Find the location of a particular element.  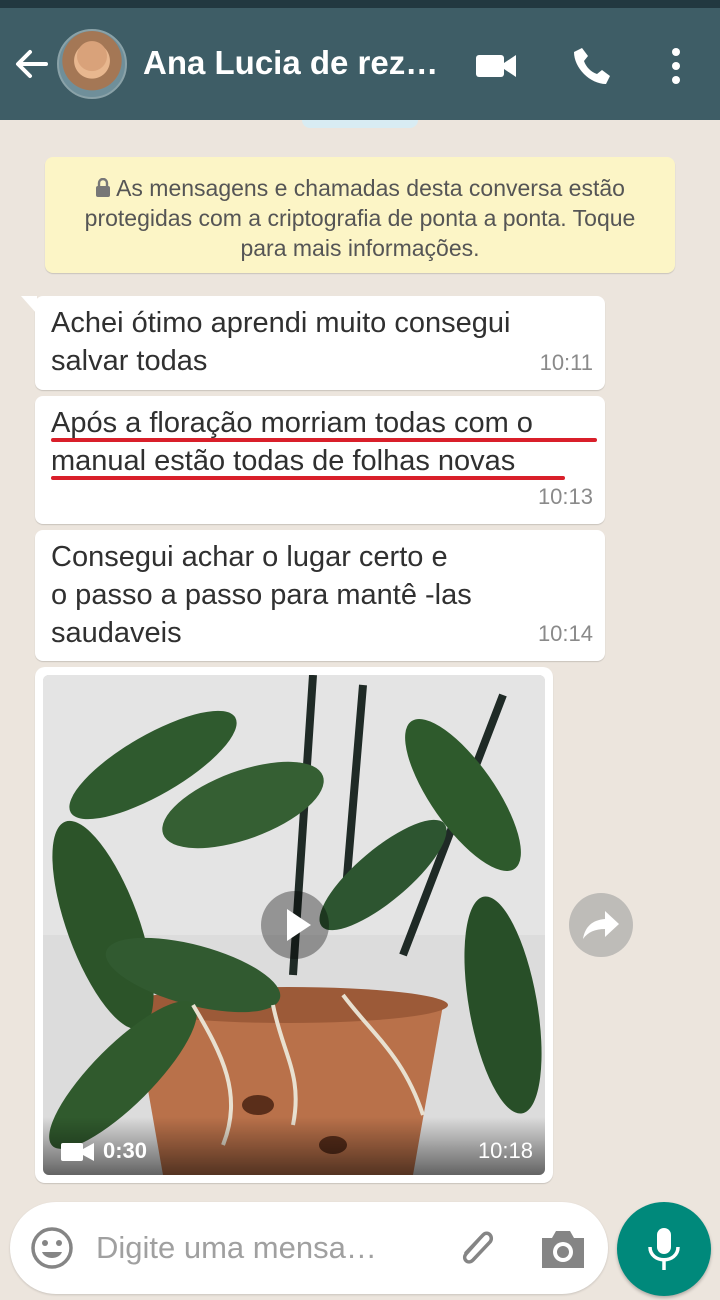

play-icon is located at coordinates (299, 925).